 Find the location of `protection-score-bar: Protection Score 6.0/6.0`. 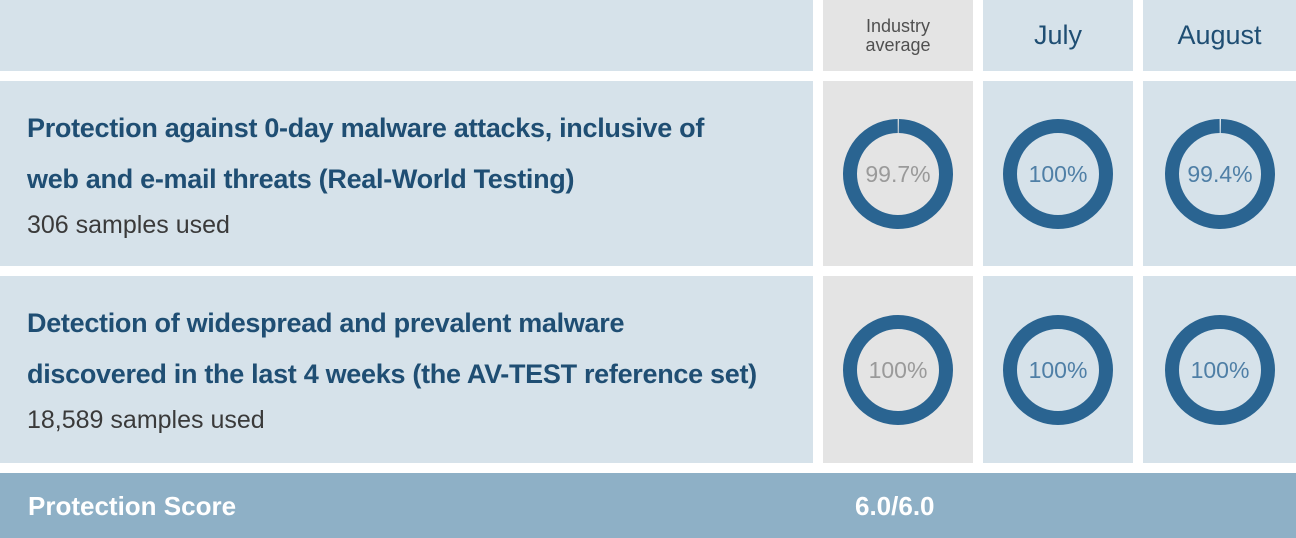

protection-score-bar: Protection Score 6.0/6.0 is located at coordinates (648, 505).